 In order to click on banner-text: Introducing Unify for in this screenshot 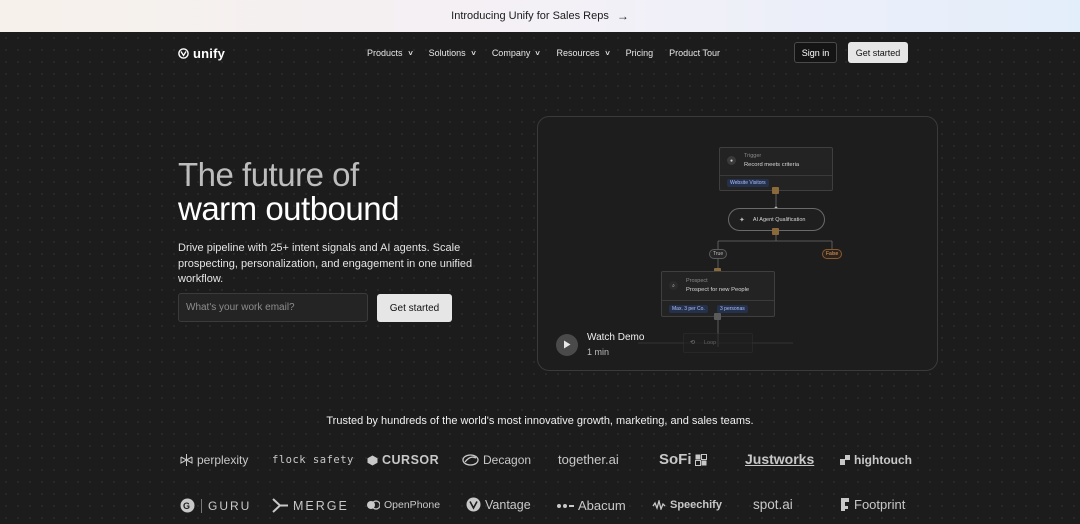, I will do `click(500, 16)`.